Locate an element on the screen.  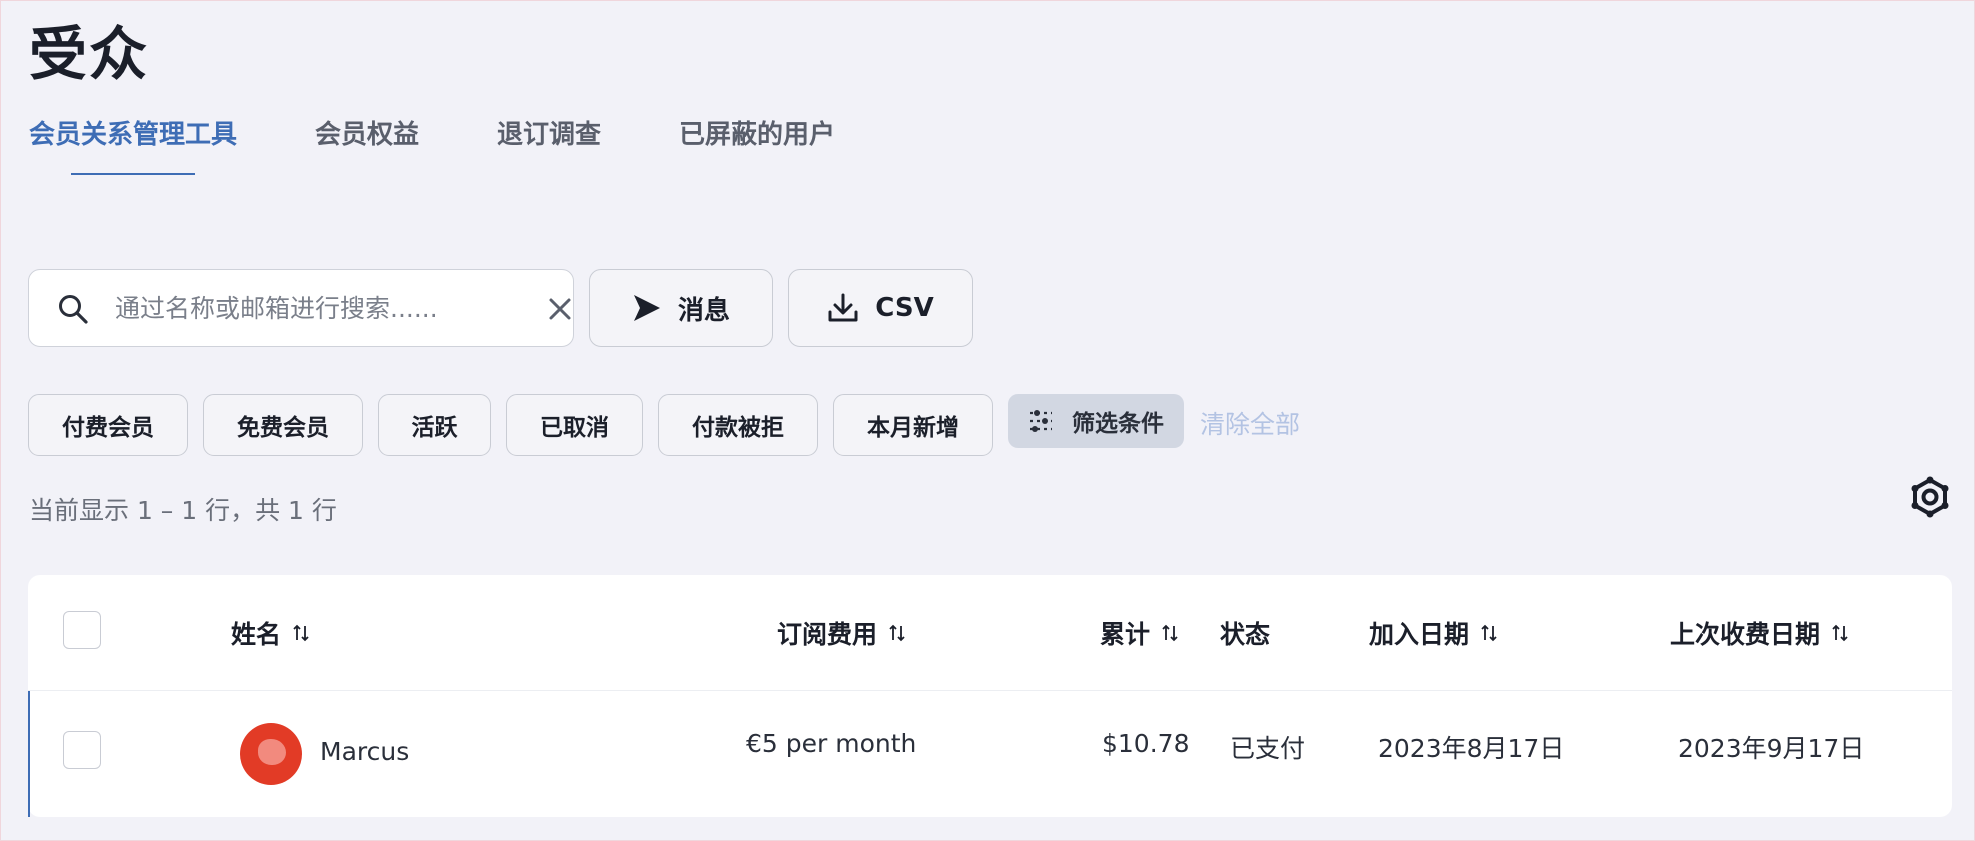
filter-chip-payment-declined: 付款被拒 is located at coordinates (738, 425).